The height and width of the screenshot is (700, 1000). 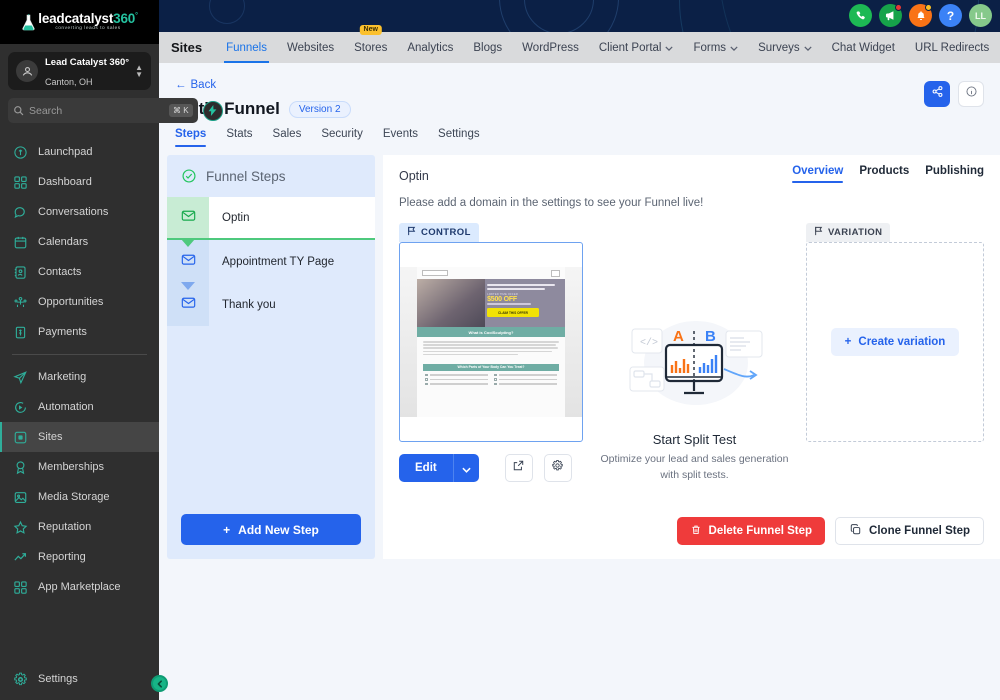 What do you see at coordinates (63, 242) in the screenshot?
I see `sidebar-item-label: Calendars` at bounding box center [63, 242].